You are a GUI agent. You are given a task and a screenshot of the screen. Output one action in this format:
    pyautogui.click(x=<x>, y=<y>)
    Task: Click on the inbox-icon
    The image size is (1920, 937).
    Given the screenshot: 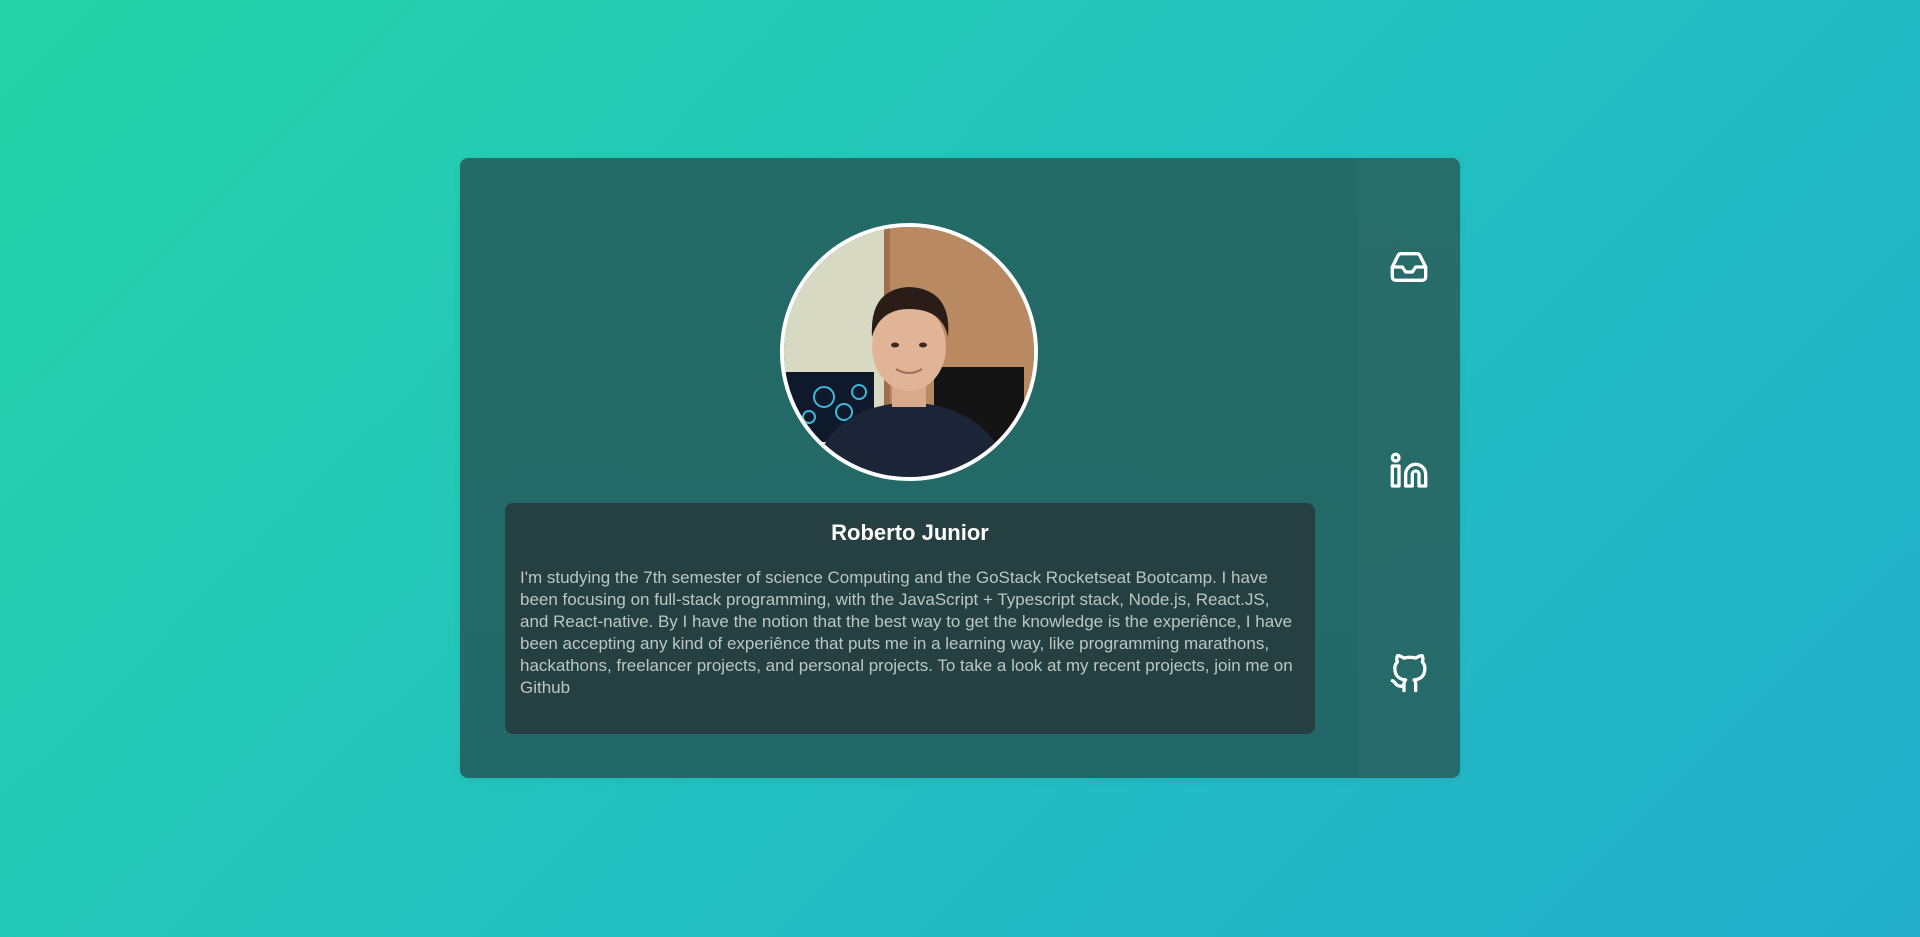 What is the action you would take?
    pyautogui.click(x=1409, y=267)
    